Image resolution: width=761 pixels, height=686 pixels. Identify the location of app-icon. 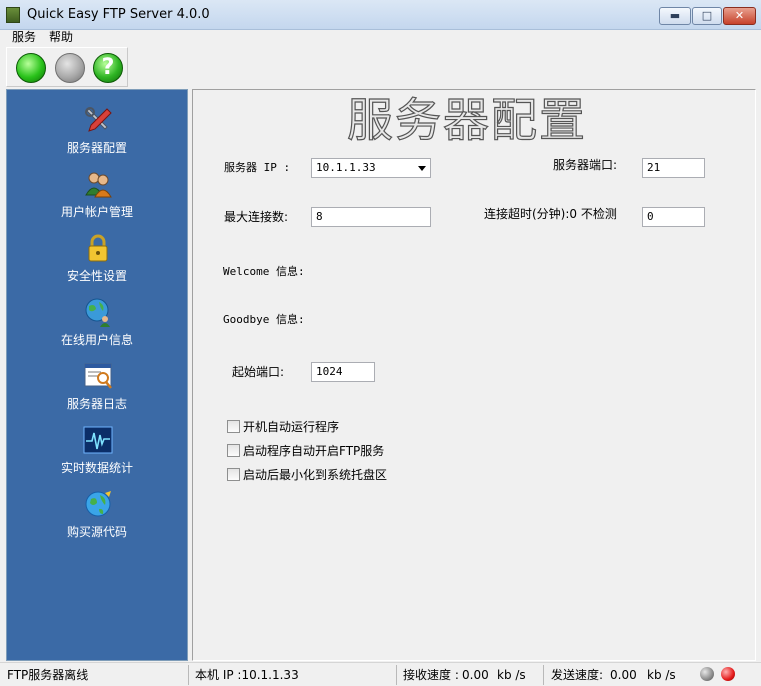
(13, 15).